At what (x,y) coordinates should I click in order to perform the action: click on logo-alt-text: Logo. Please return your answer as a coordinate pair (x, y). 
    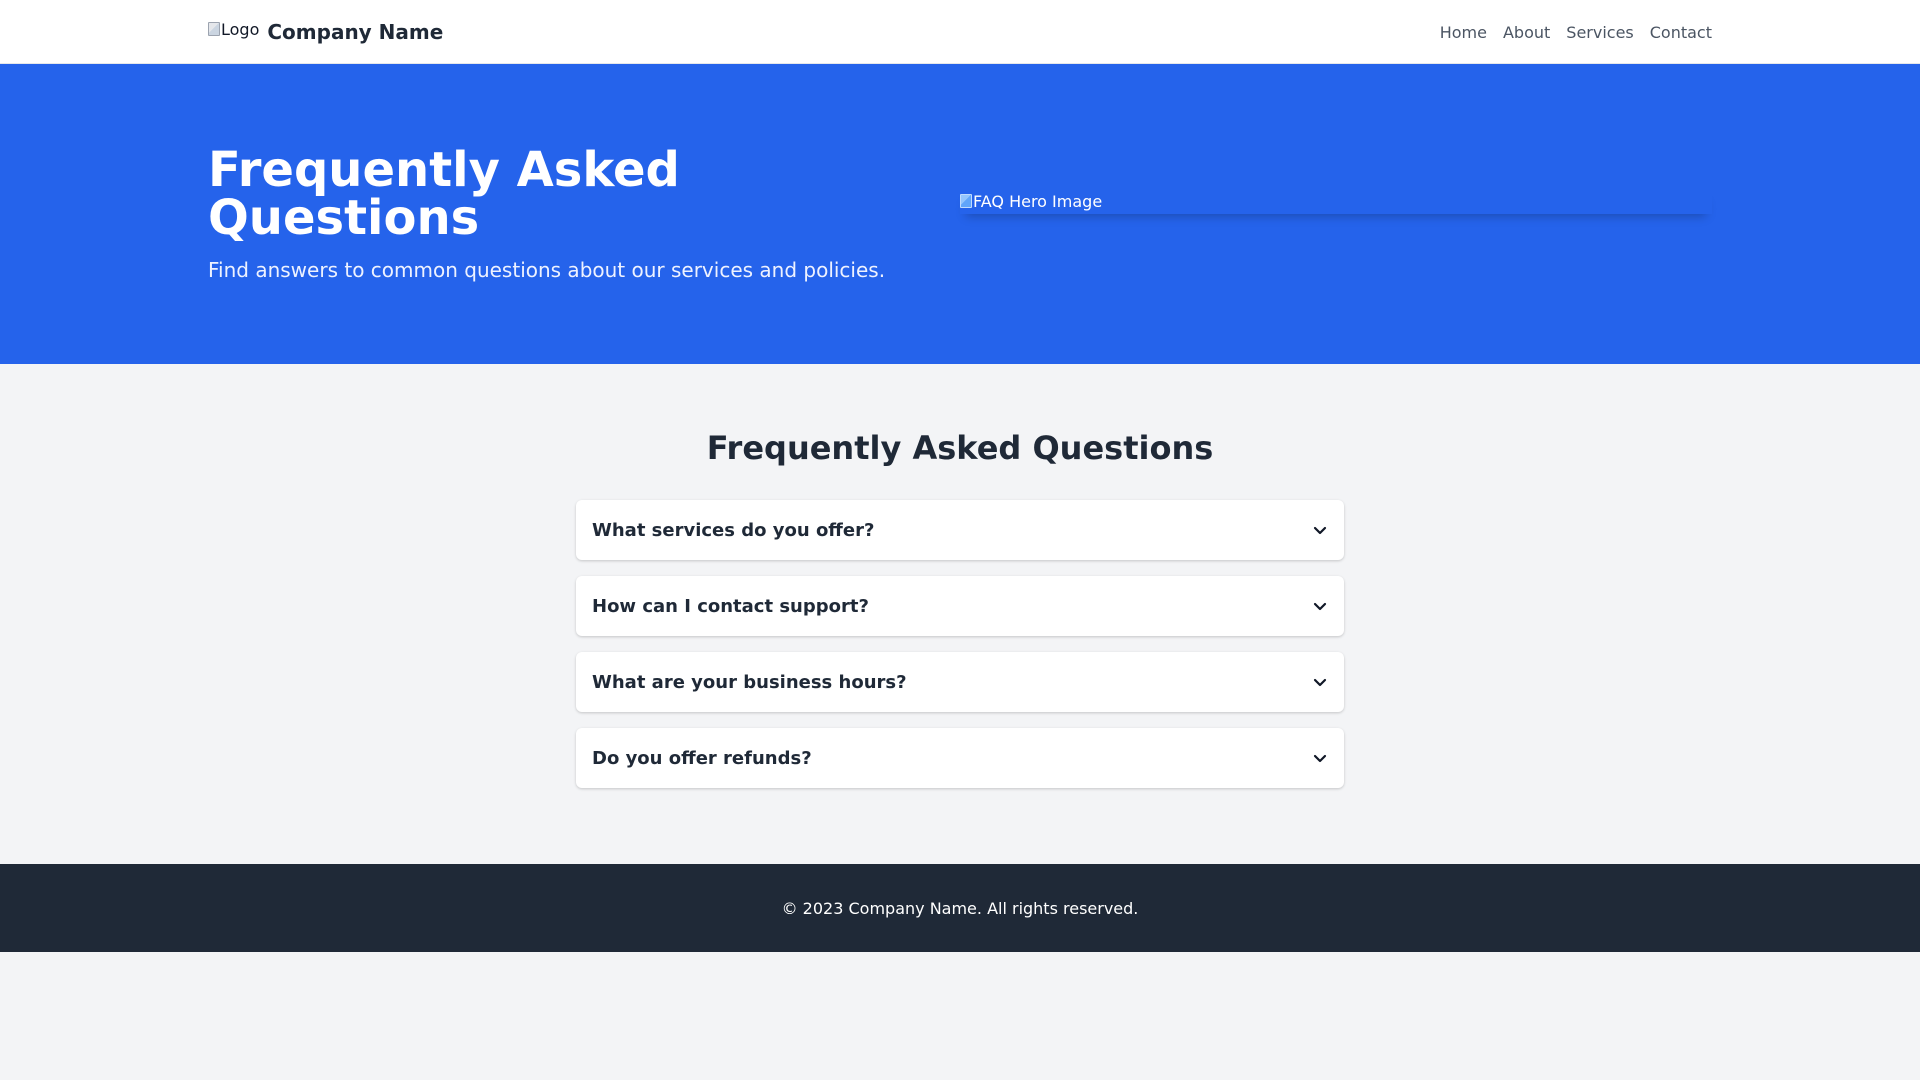
    Looking at the image, I should click on (240, 29).